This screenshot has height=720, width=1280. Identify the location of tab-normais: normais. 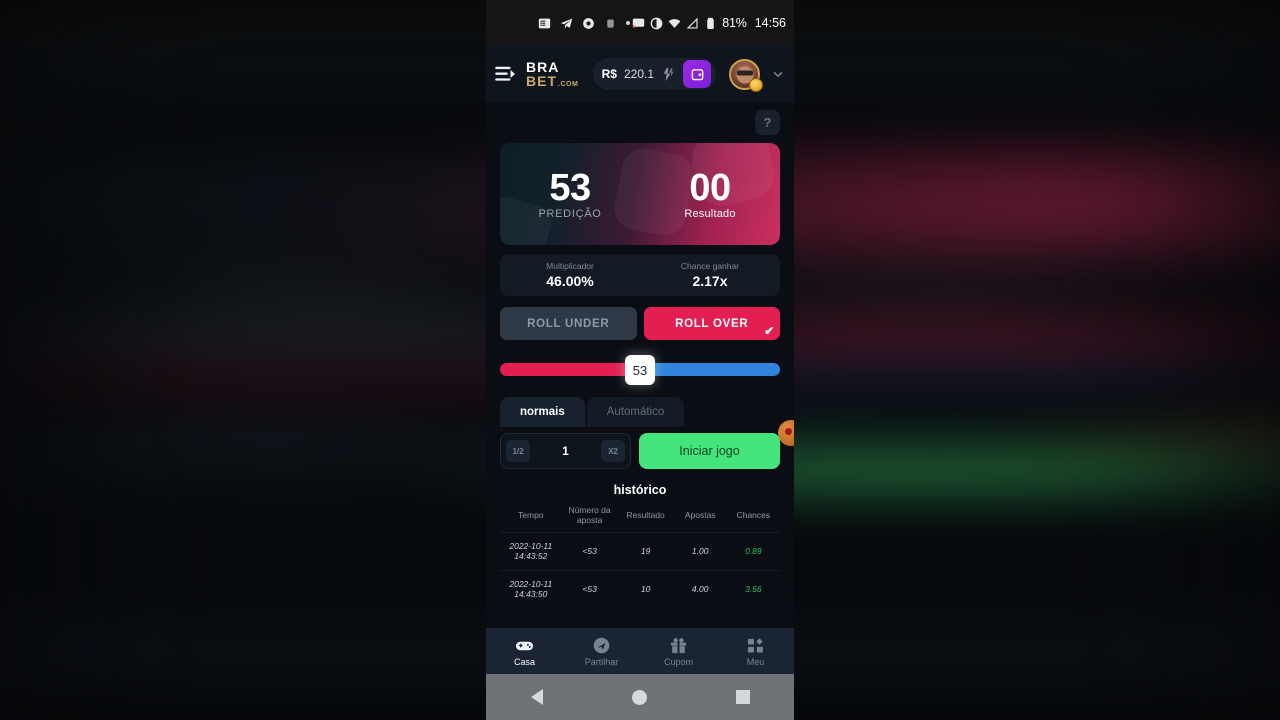
(542, 412).